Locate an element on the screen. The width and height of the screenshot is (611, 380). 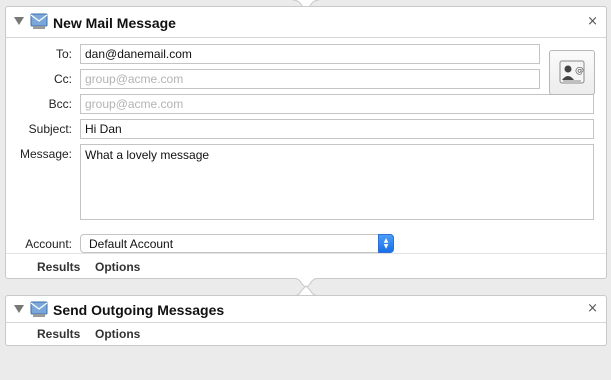
chevron-updown-icon: ▲ ▼ is located at coordinates (386, 243).